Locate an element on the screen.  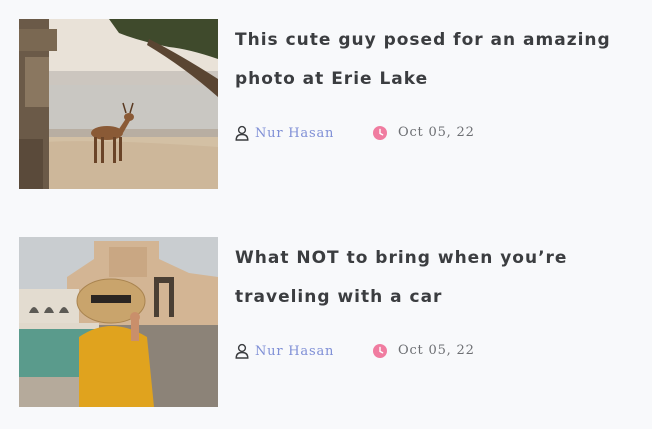
woman-with-straw-hat-image is located at coordinates (118, 322).